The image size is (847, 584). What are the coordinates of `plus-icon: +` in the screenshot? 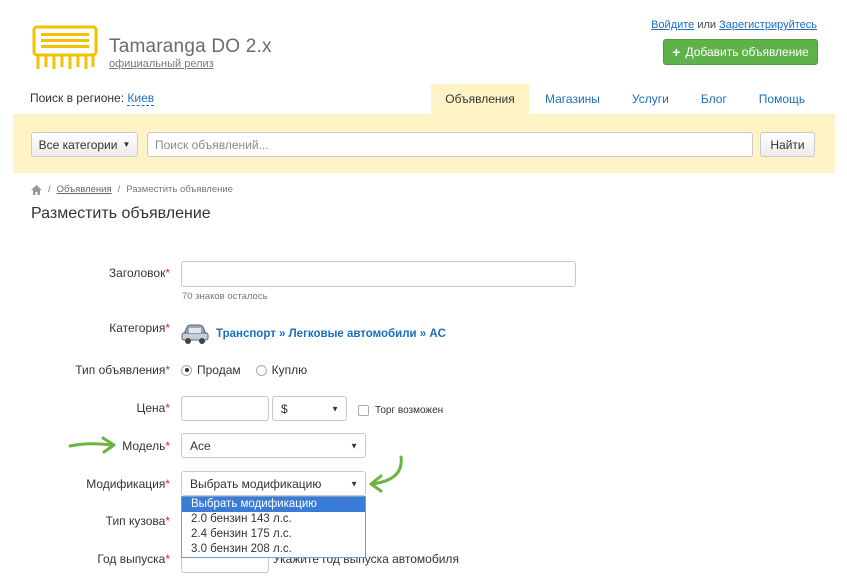 It's located at (676, 52).